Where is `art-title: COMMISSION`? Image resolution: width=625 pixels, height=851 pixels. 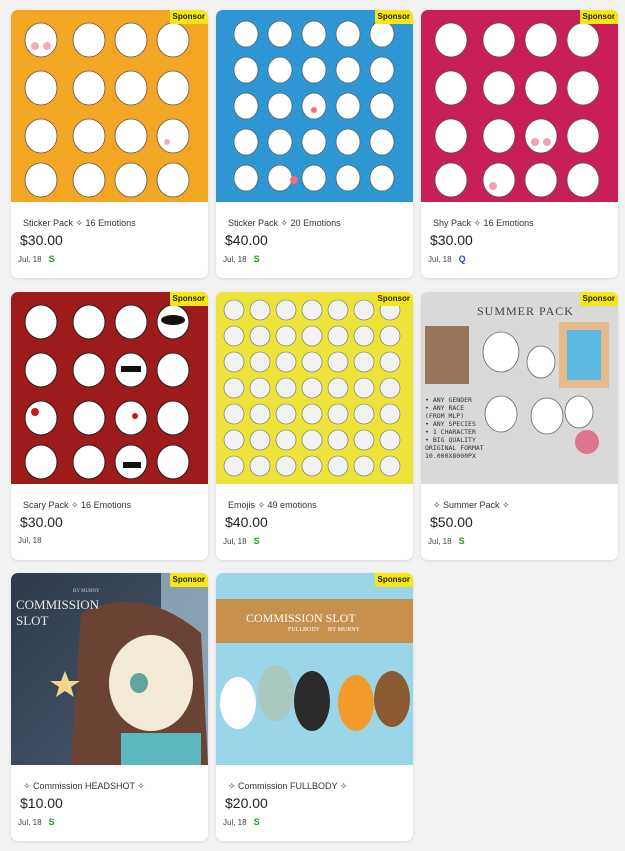
art-title: COMMISSION is located at coordinates (58, 604).